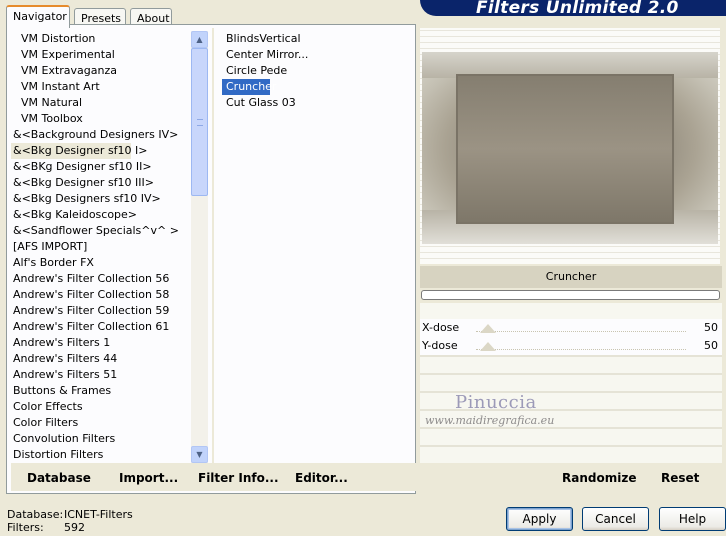 The width and height of the screenshot is (726, 536). Describe the element at coordinates (680, 478) in the screenshot. I see `reset-link: Reset` at that location.